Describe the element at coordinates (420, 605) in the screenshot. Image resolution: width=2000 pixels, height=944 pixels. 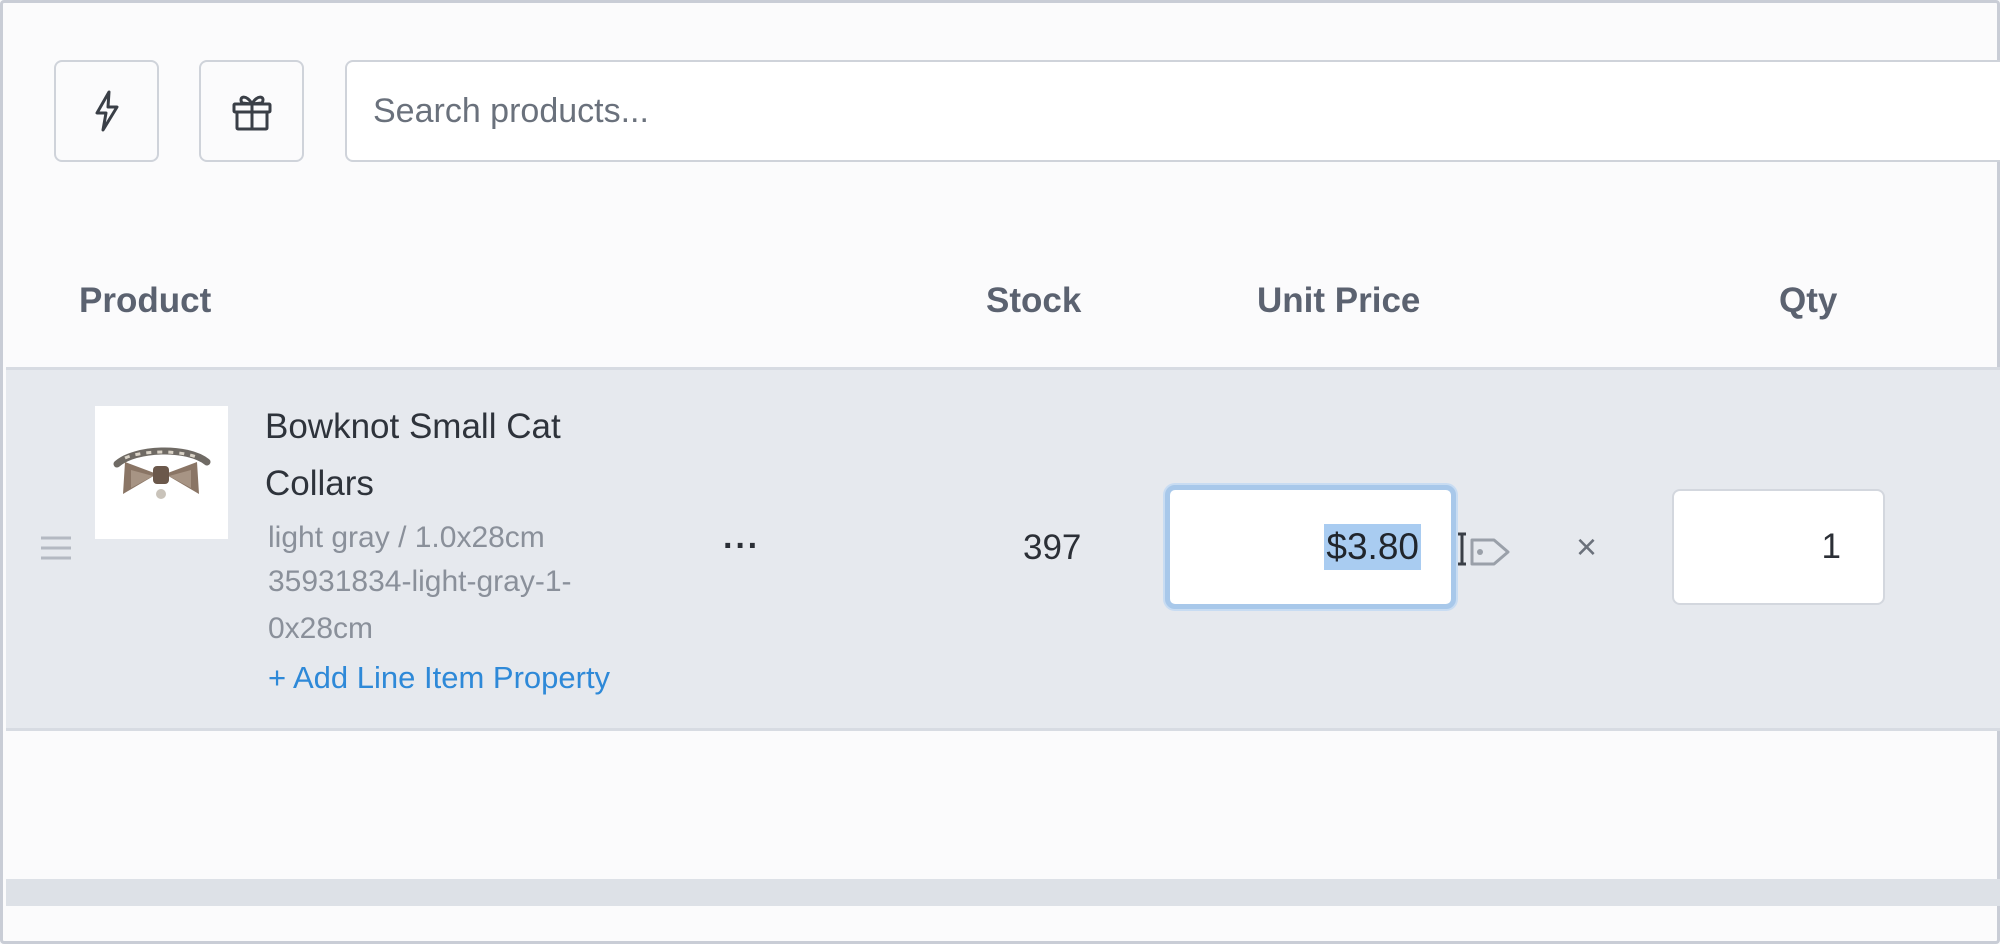
I see `product-sku: 35931834-light-gray-1-0x28cm` at that location.